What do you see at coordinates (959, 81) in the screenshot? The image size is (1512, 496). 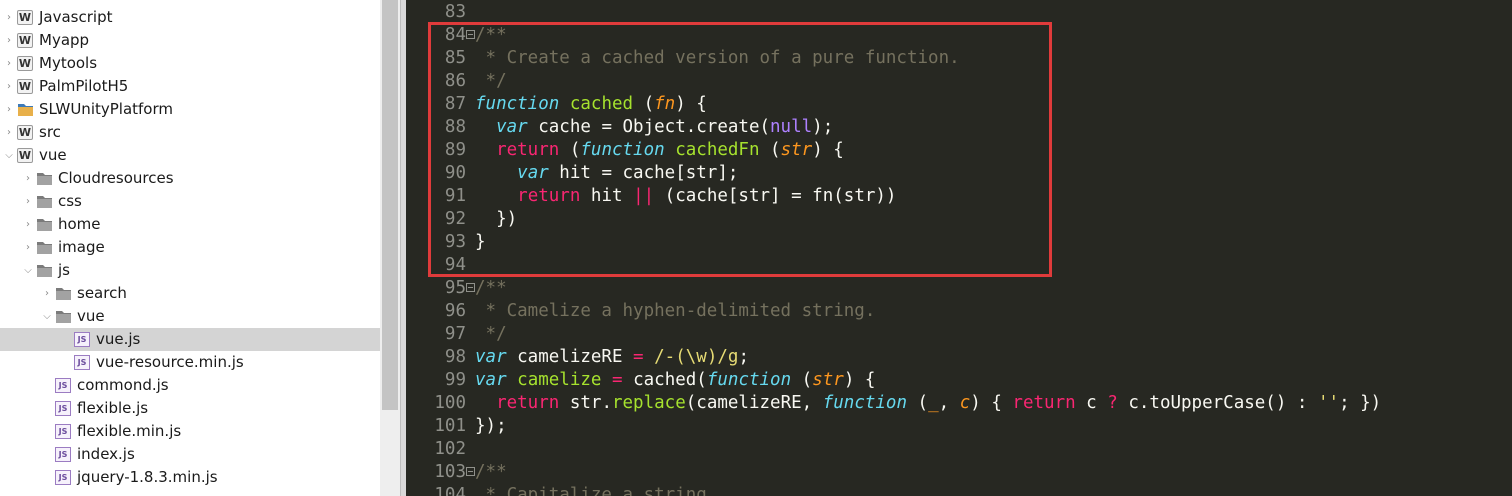 I see `code-line: 86 */` at bounding box center [959, 81].